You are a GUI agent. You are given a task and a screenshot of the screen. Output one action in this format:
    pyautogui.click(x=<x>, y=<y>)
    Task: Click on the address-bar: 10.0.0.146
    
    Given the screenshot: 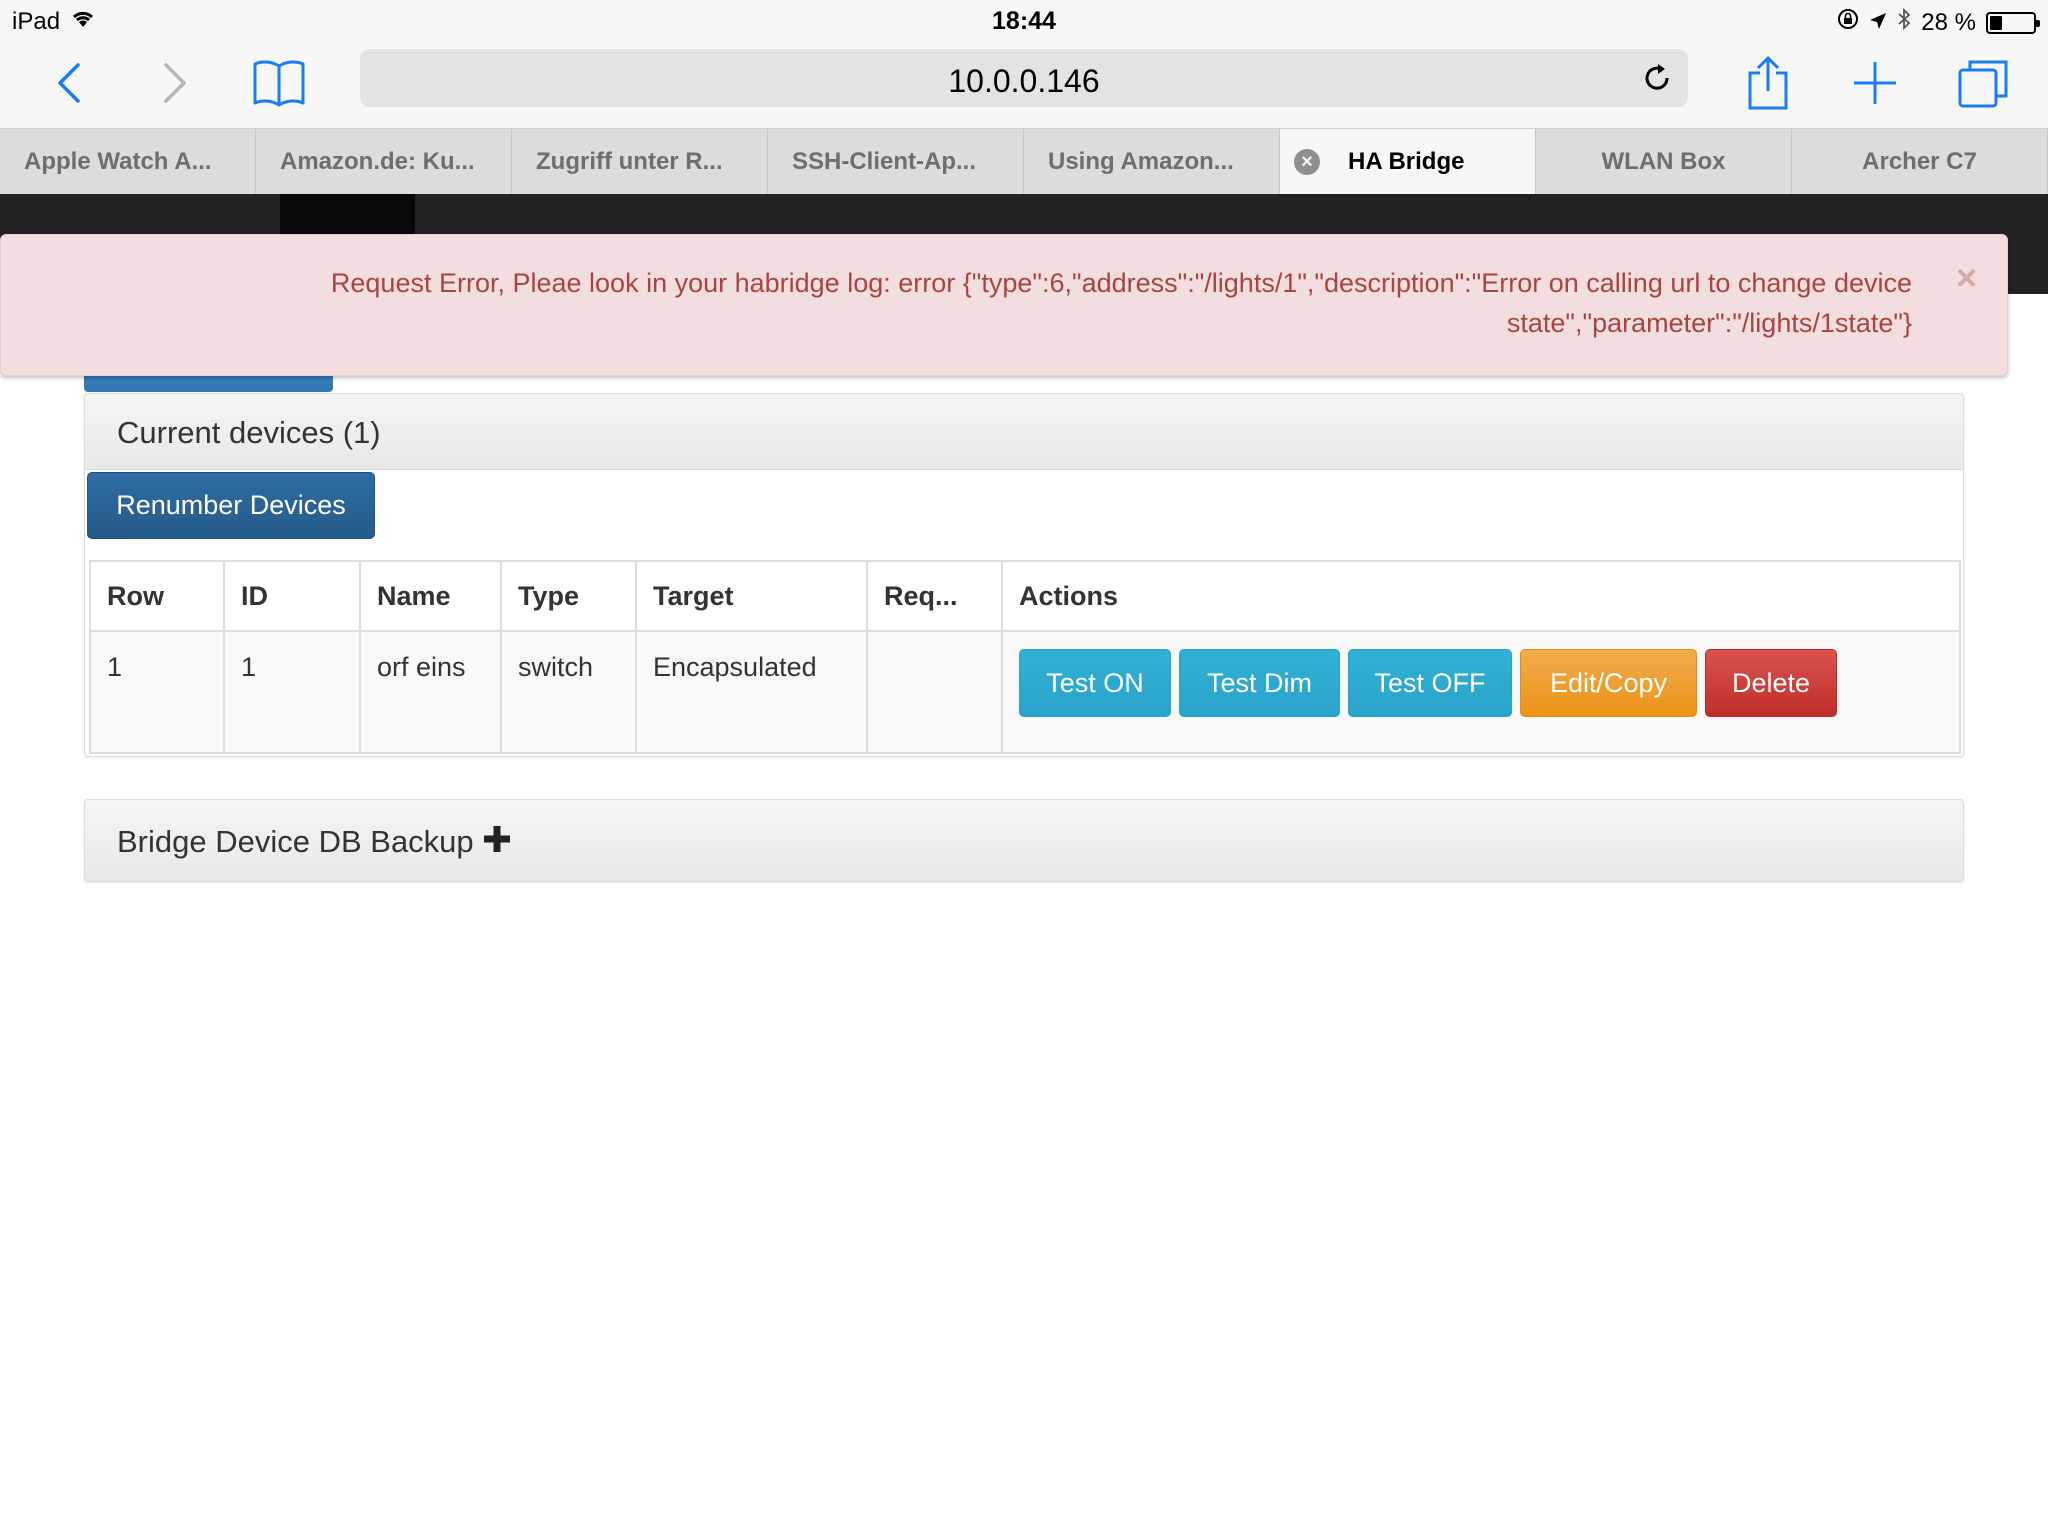 What is the action you would take?
    pyautogui.click(x=1024, y=78)
    